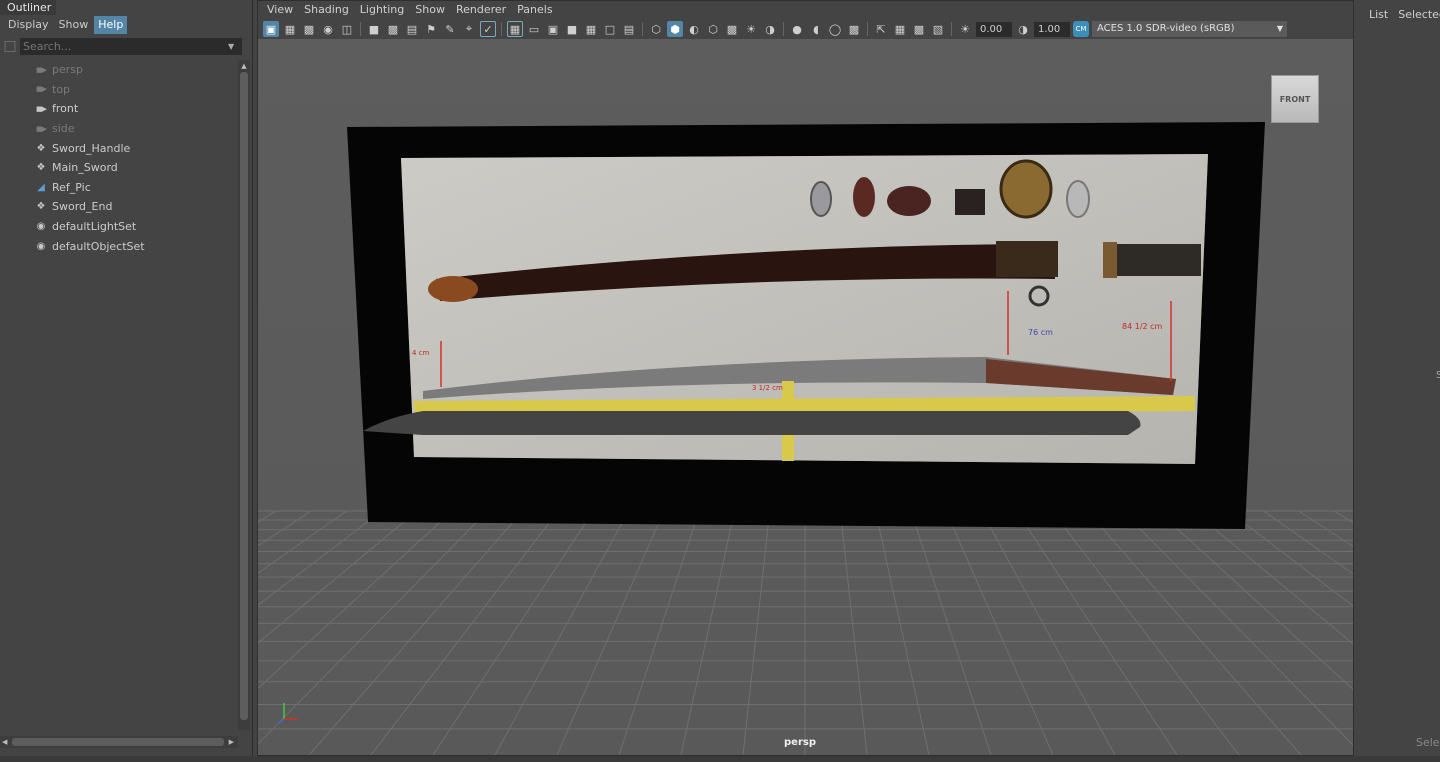 The width and height of the screenshot is (1440, 762). Describe the element at coordinates (74, 25) in the screenshot. I see `outliner-menu-show: Show` at that location.